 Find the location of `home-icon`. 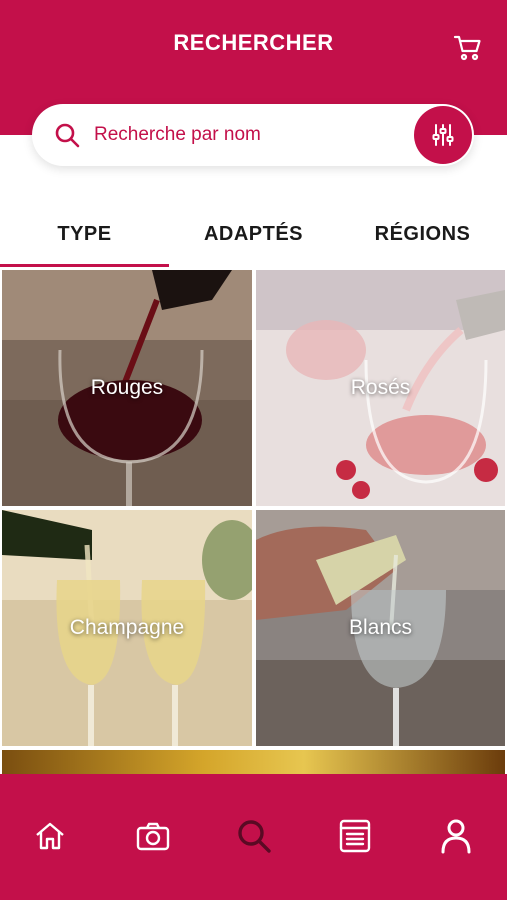

home-icon is located at coordinates (50, 836).